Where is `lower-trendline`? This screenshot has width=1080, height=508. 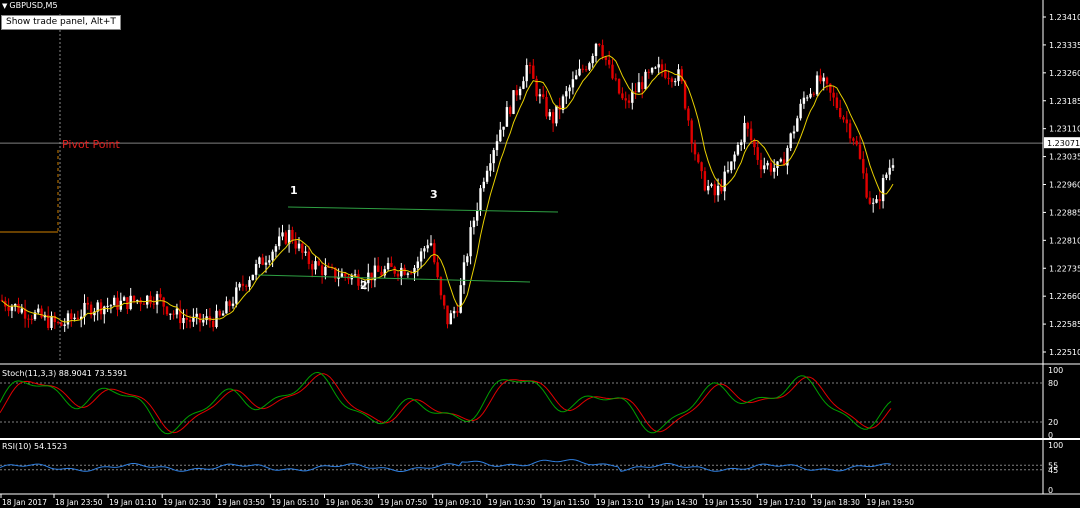
lower-trendline is located at coordinates (394, 278).